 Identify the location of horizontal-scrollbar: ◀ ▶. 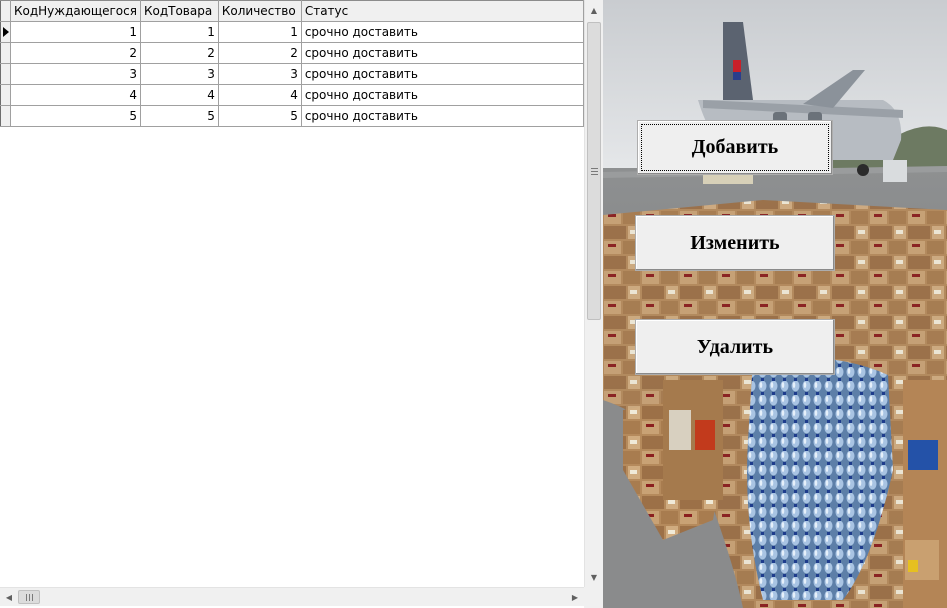
(292, 596).